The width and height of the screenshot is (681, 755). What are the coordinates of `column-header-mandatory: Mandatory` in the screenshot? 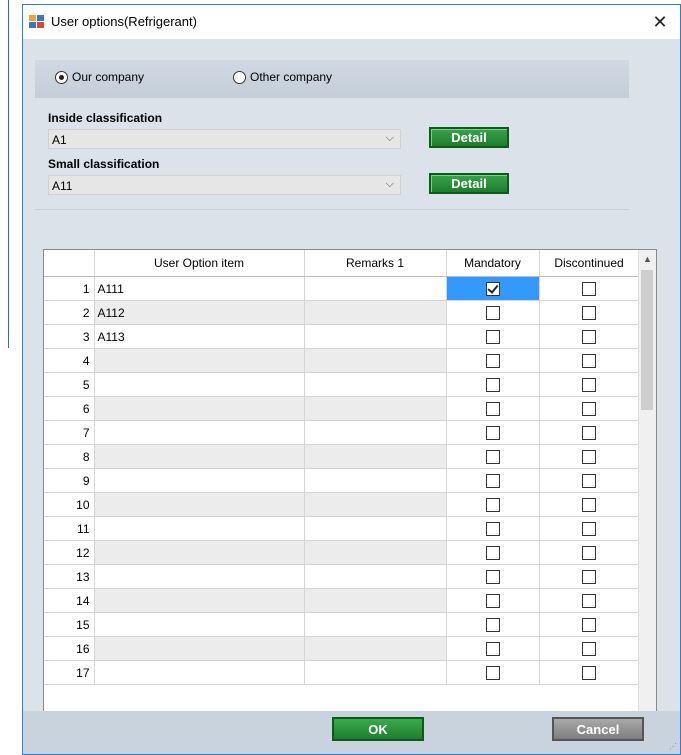 It's located at (493, 263).